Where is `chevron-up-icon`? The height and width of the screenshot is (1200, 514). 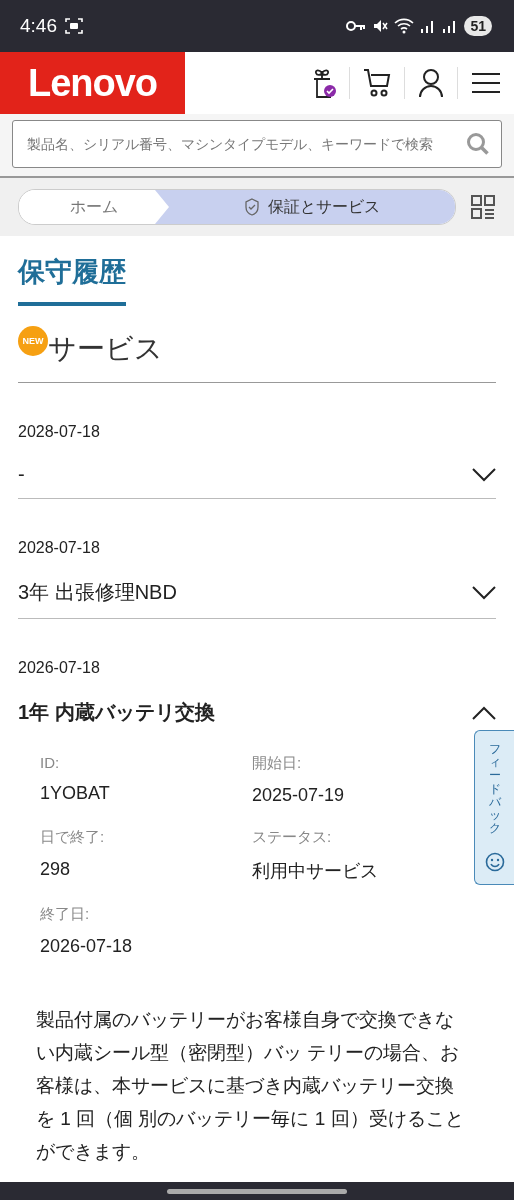
chevron-up-icon is located at coordinates (484, 712).